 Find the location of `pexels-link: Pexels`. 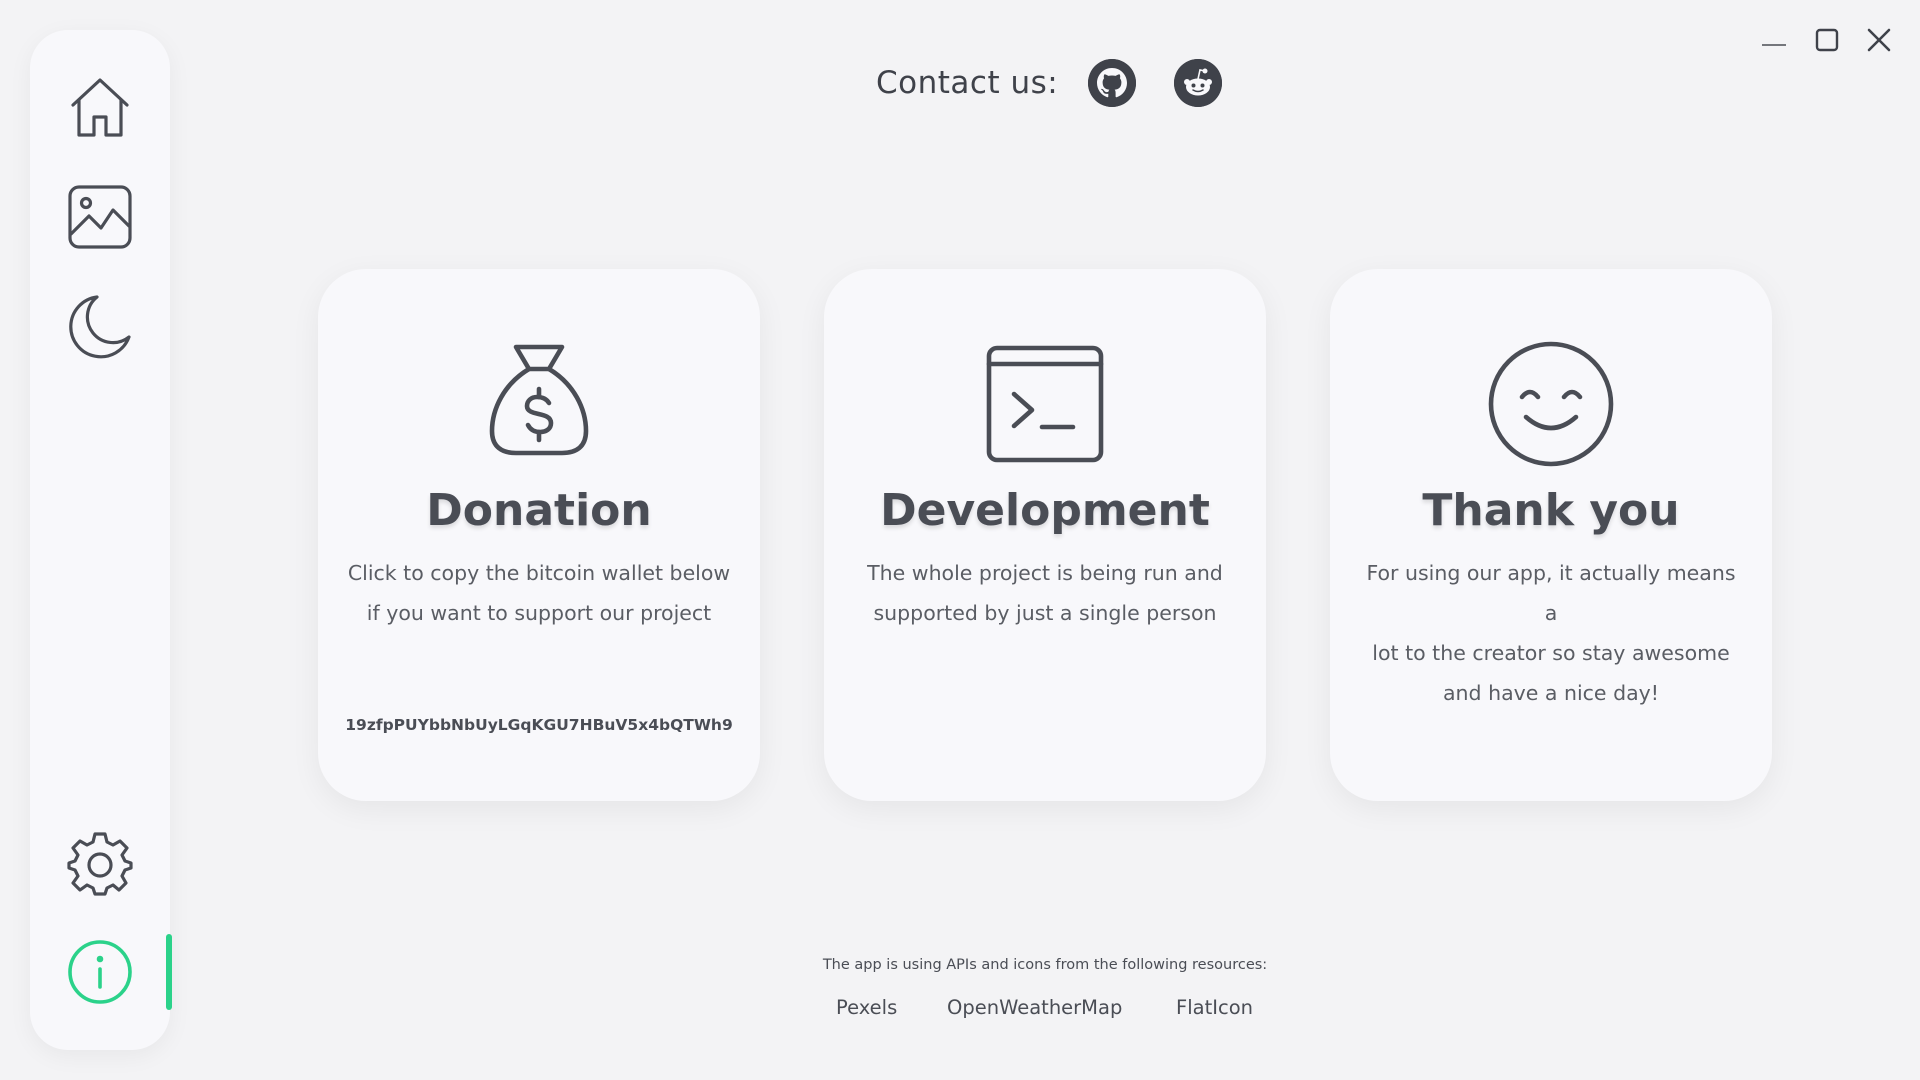

pexels-link: Pexels is located at coordinates (866, 1007).